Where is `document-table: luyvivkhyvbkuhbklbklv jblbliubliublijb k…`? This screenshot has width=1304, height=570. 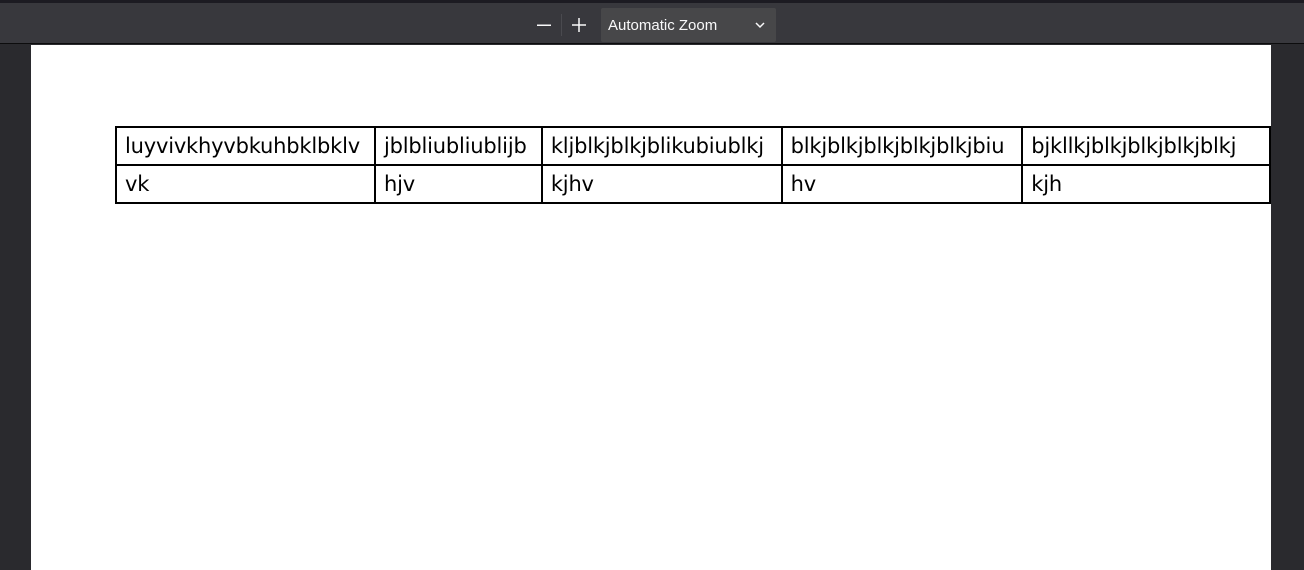 document-table: luyvivkhyvbkuhbklbklv jblbliubliublijb k… is located at coordinates (693, 165).